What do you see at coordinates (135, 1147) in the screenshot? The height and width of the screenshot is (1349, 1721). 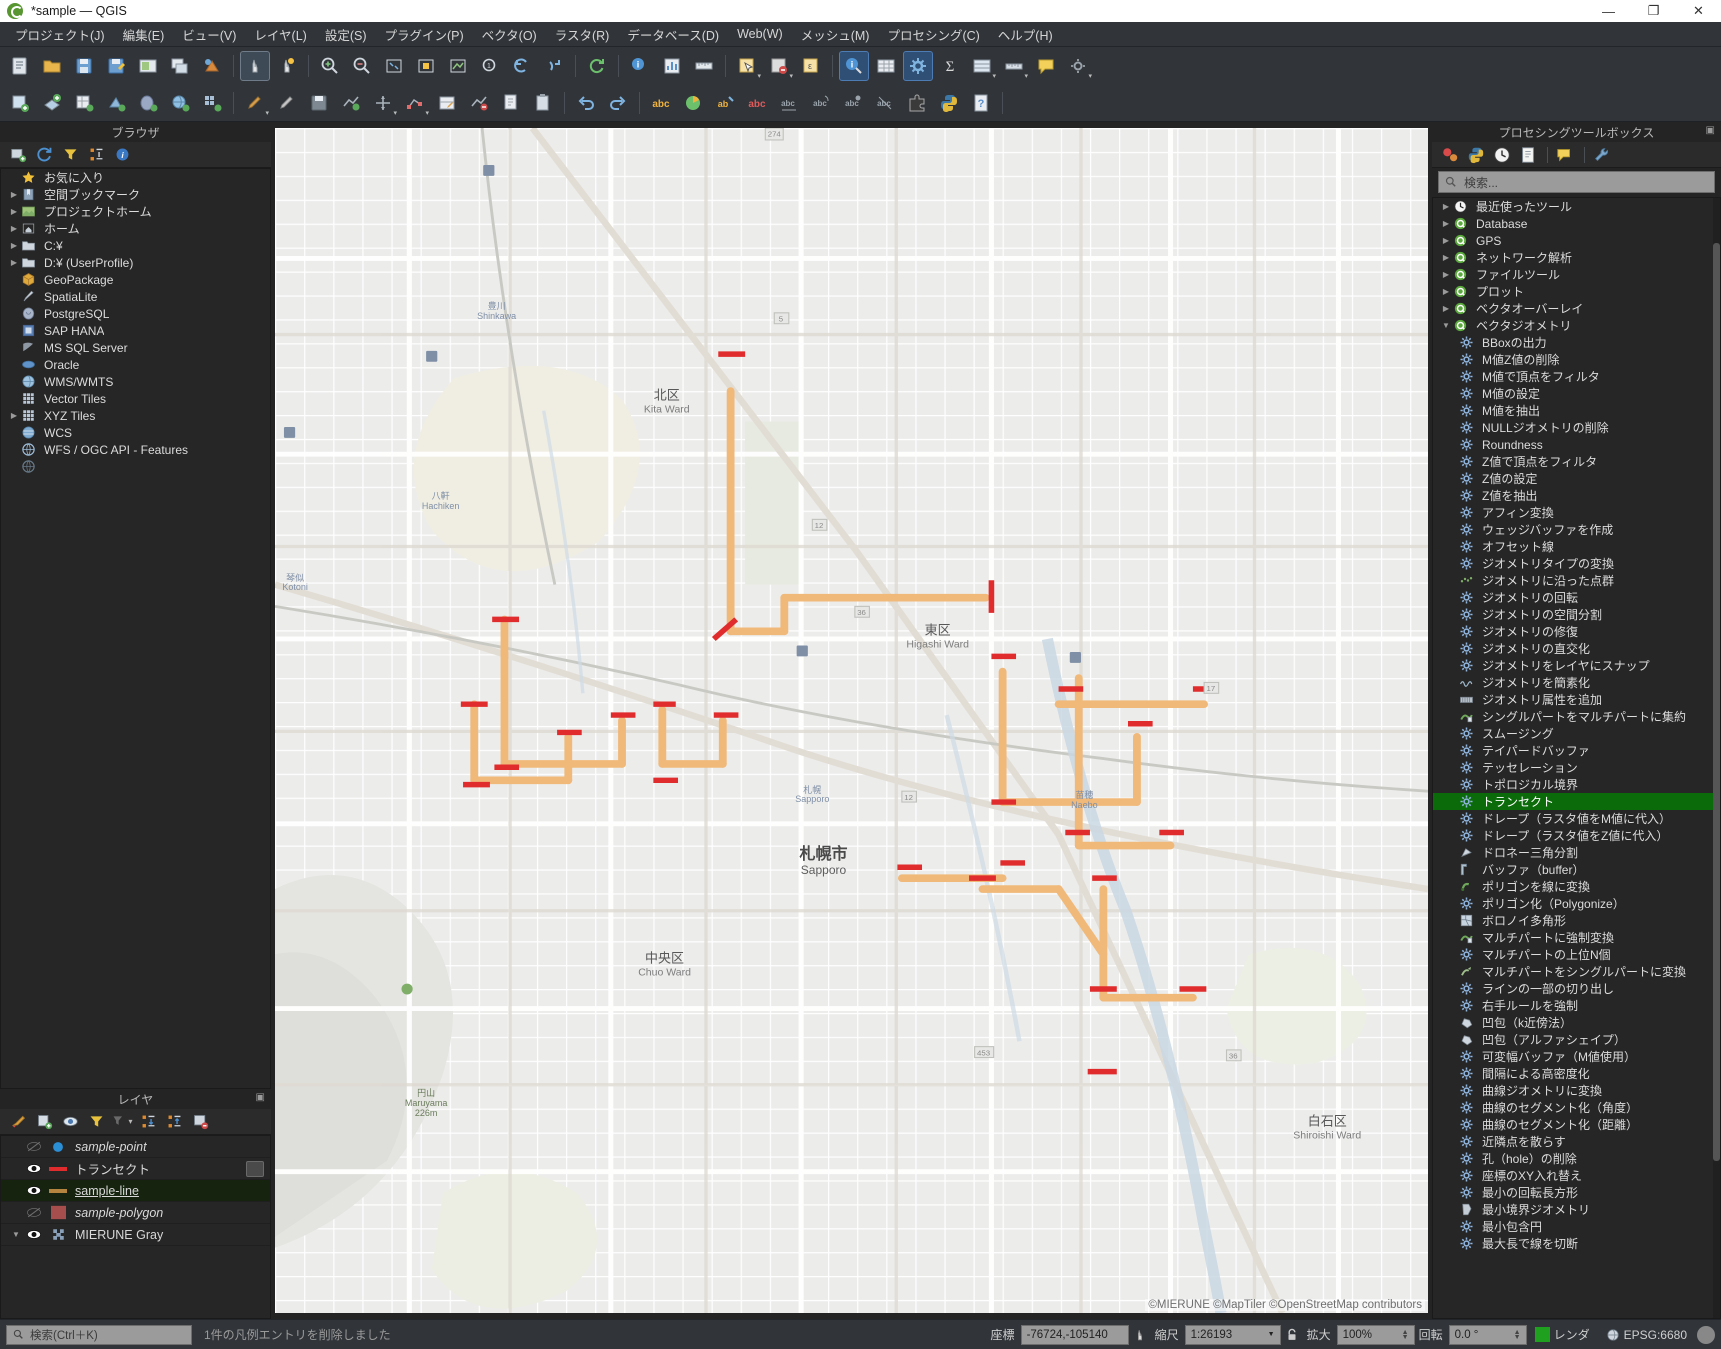 I see `layer-row-0: sample-point` at bounding box center [135, 1147].